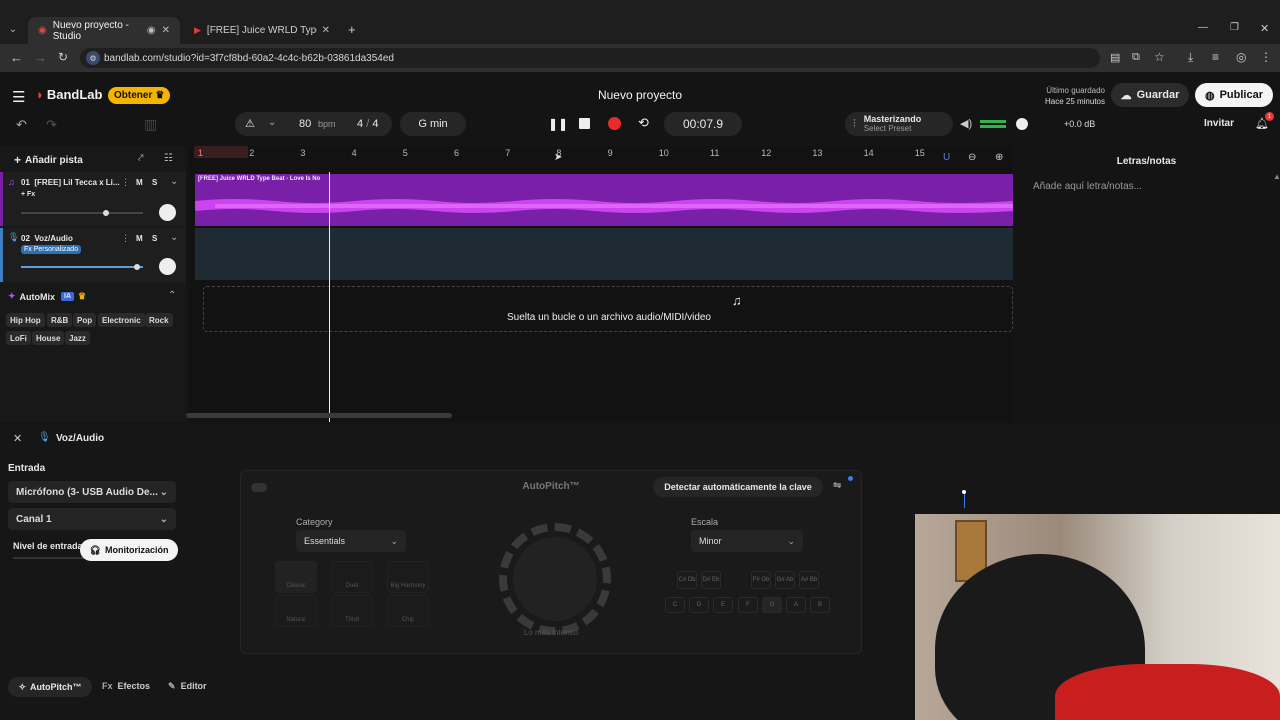 Image resolution: width=1280 pixels, height=720 pixels. What do you see at coordinates (351, 541) in the screenshot?
I see `category-select: Essentials ⌄` at bounding box center [351, 541].